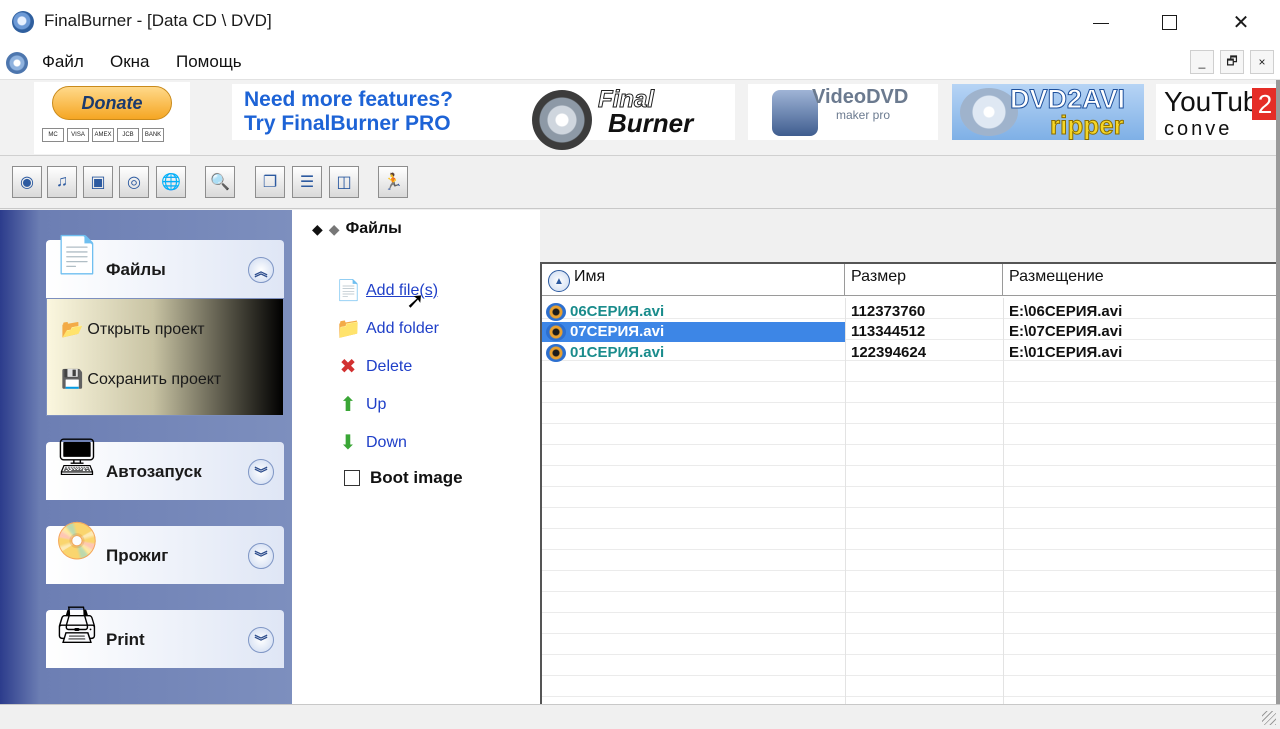 The image size is (1280, 729). What do you see at coordinates (1232, 62) in the screenshot?
I see `mdi-restore-button: 🗗` at bounding box center [1232, 62].